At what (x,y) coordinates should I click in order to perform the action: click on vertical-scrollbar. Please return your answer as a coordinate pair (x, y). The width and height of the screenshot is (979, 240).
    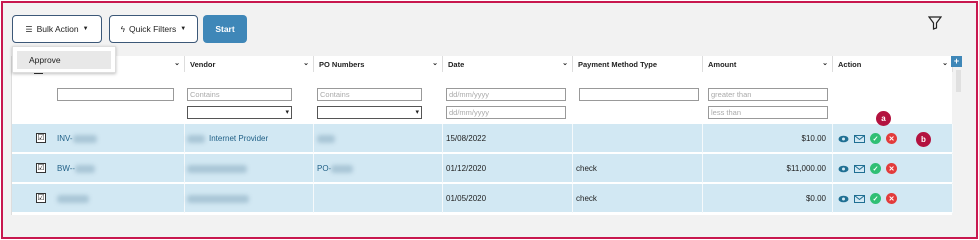
    Looking at the image, I should click on (958, 81).